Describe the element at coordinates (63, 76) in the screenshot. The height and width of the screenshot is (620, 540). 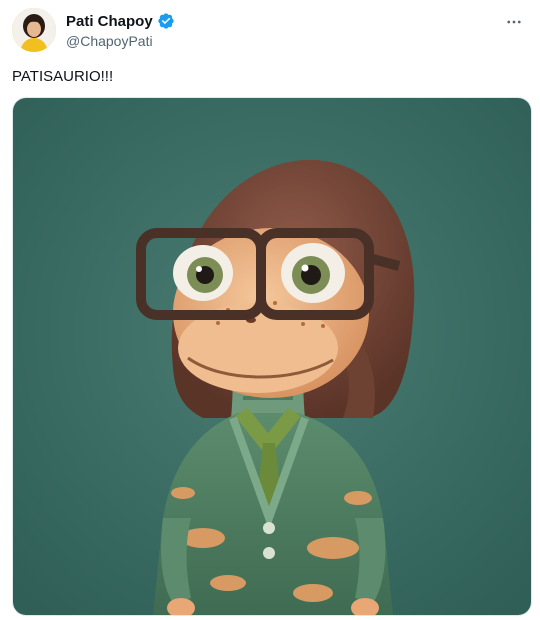
I see `tweet-text: PATISAURIO!!!` at that location.